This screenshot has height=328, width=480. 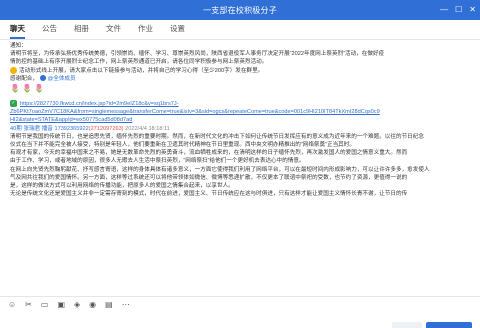 I want to click on sender-phone: 17392365922, so click(x=71, y=128).